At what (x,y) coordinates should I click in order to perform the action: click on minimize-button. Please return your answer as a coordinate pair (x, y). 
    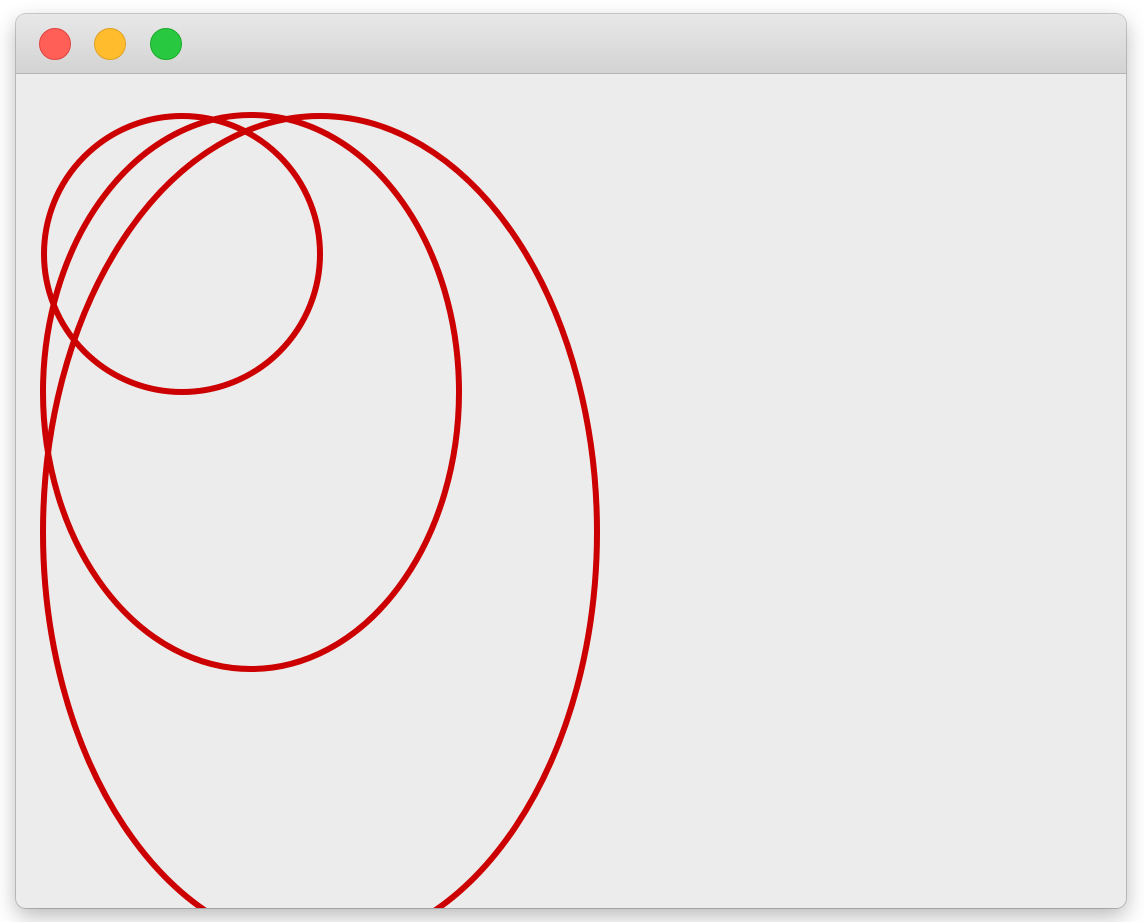
    Looking at the image, I should click on (110, 44).